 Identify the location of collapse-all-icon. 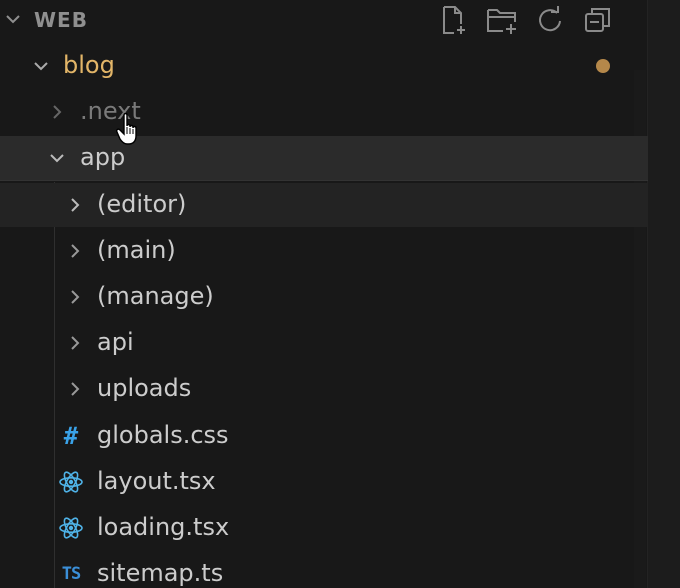
(597, 20).